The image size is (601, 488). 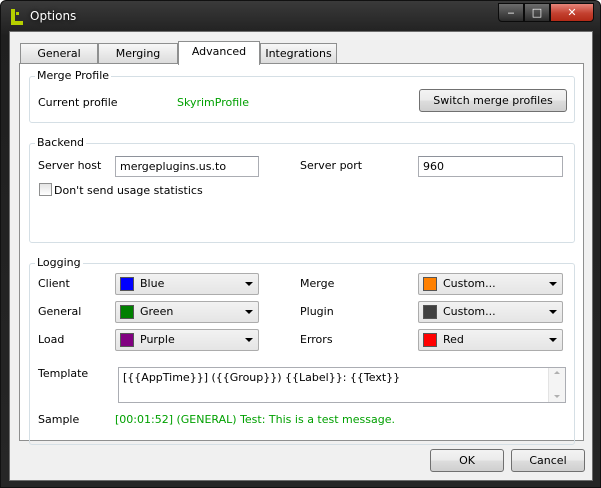 What do you see at coordinates (453, 339) in the screenshot?
I see `select-value: Red` at bounding box center [453, 339].